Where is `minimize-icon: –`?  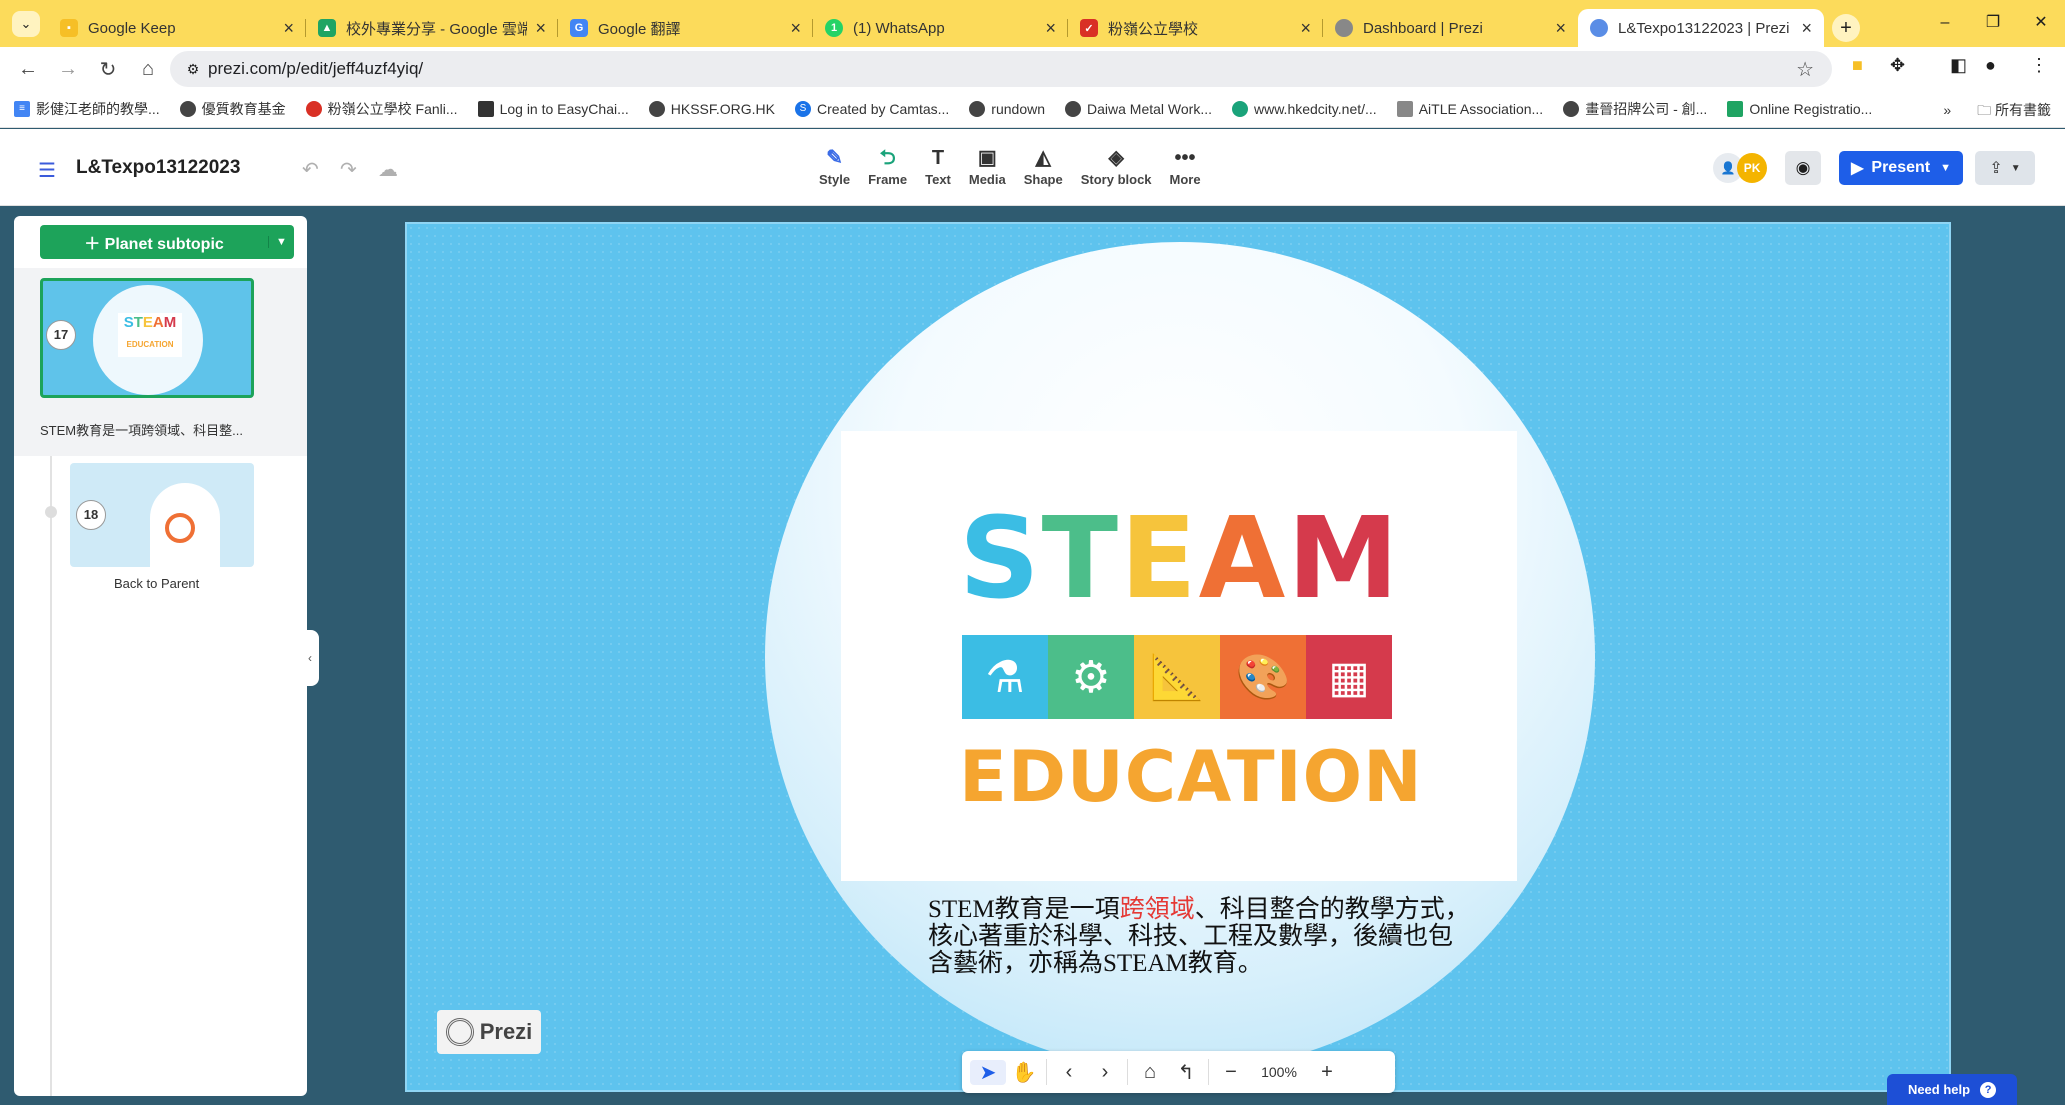
minimize-icon: – is located at coordinates (1945, 23).